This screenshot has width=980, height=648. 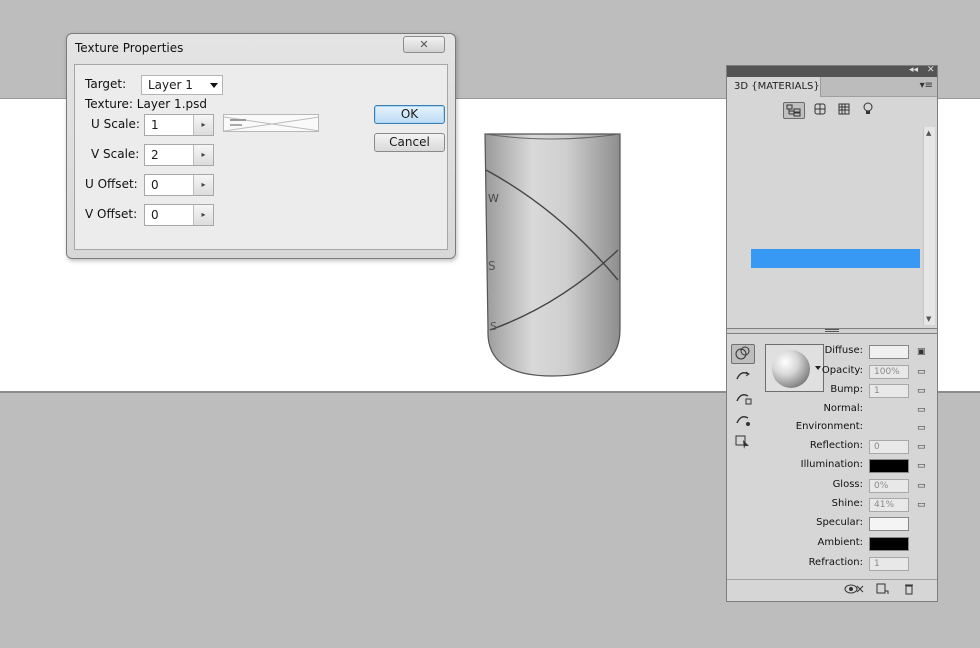 I want to click on materials-list-scrollbar: ▲ ▼, so click(x=929, y=226).